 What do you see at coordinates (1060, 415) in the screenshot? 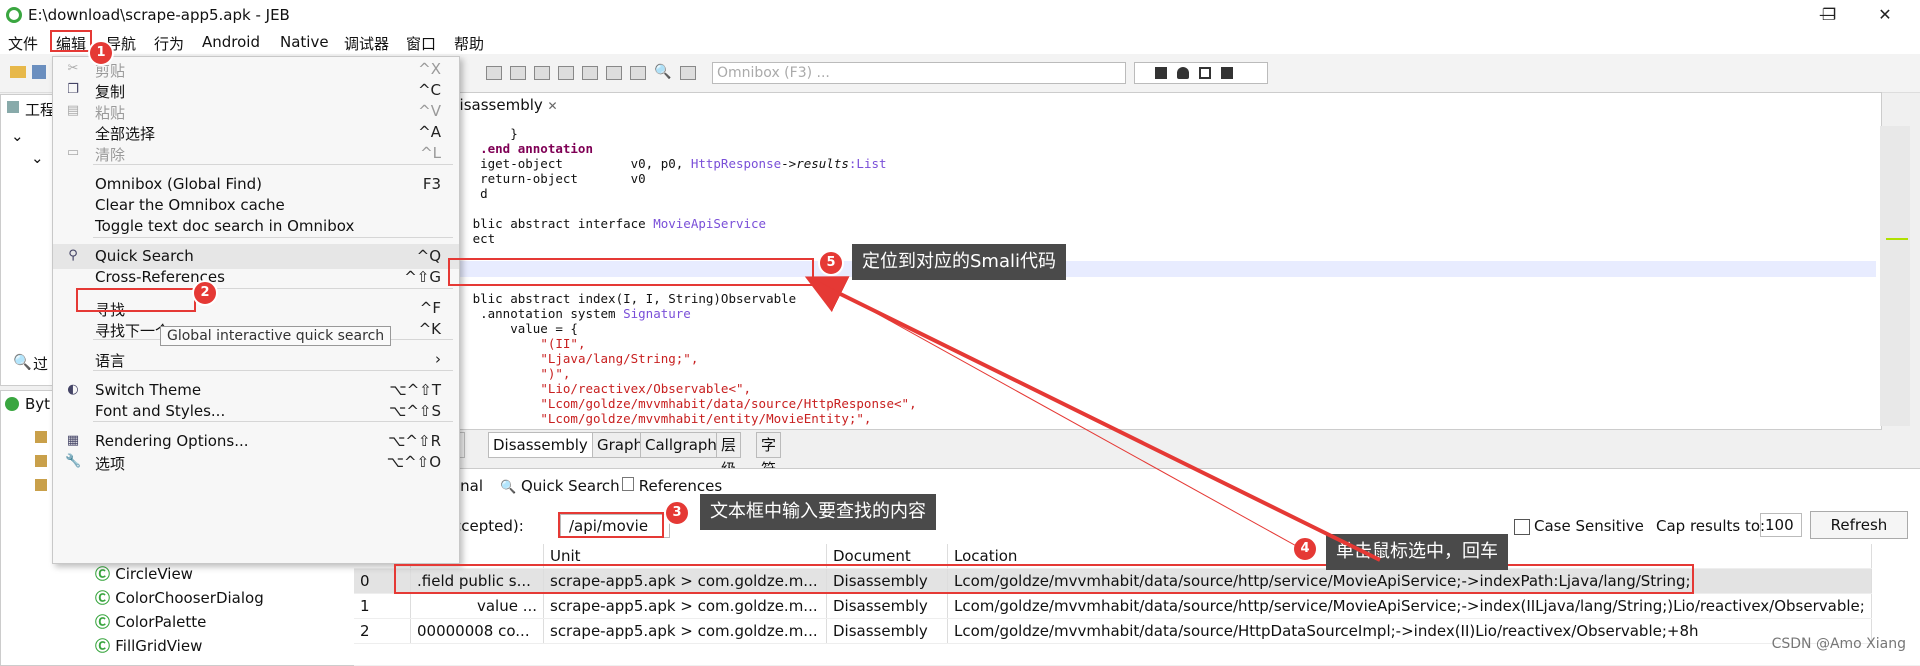
I see `arrow-thin` at bounding box center [1060, 415].